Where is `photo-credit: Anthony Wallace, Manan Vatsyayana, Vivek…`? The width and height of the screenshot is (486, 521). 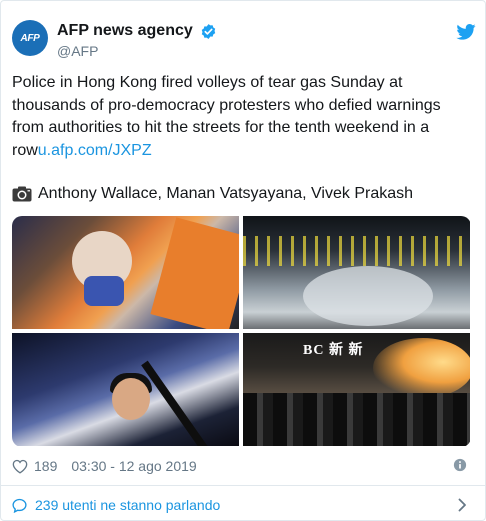 photo-credit: Anthony Wallace, Manan Vatsyayana, Vivek… is located at coordinates (212, 194).